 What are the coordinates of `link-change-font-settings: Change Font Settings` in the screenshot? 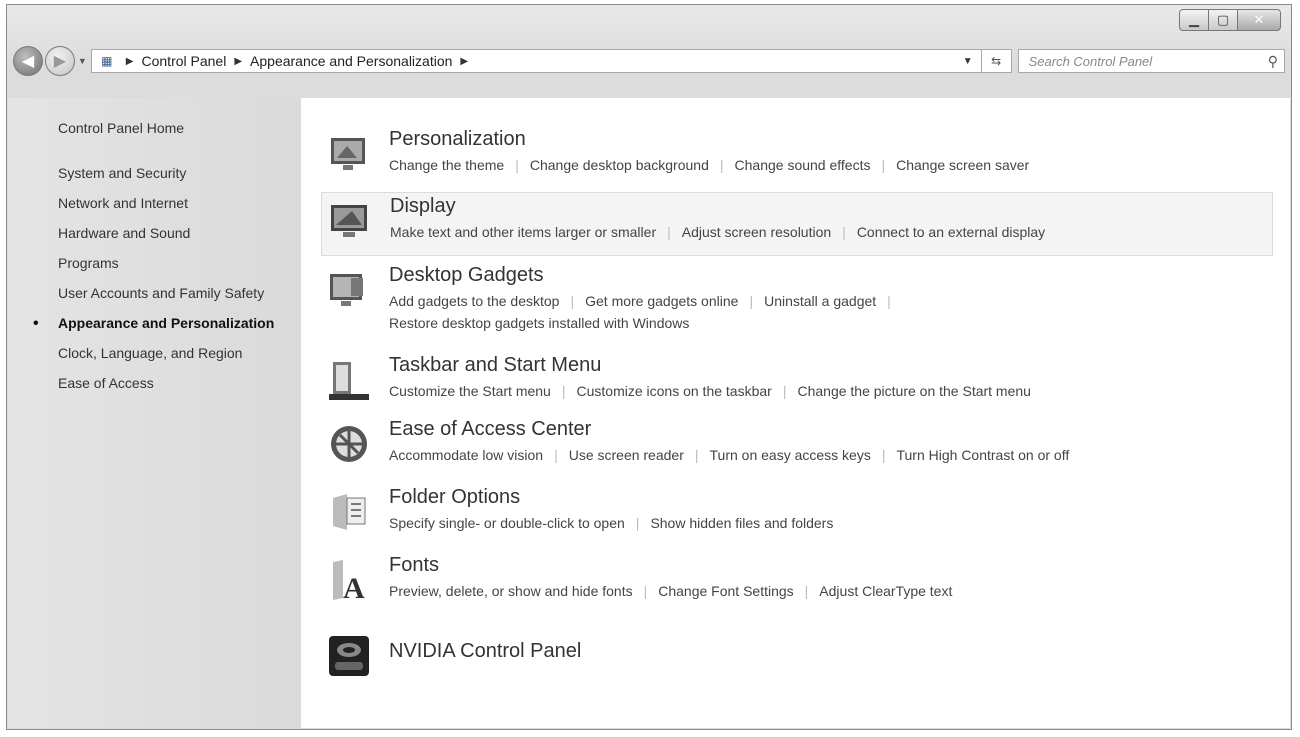 It's located at (725, 591).